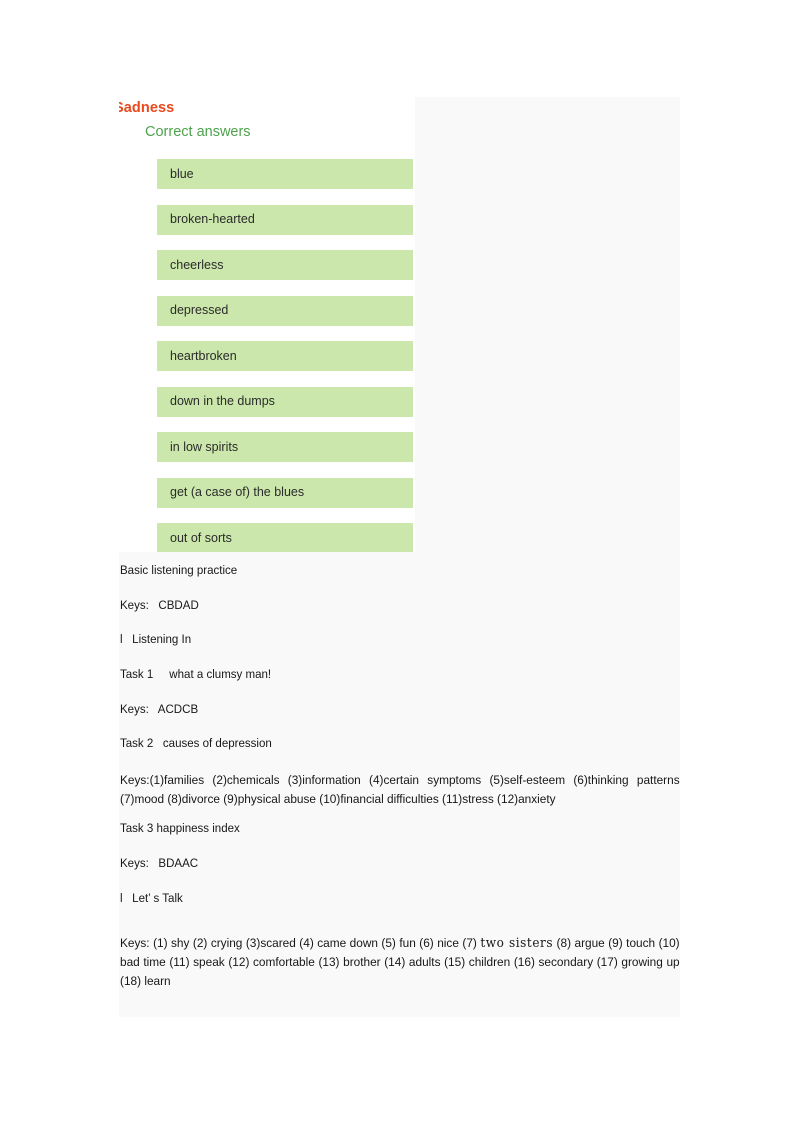  Describe the element at coordinates (199, 310) in the screenshot. I see `answer-label: depressed` at that location.